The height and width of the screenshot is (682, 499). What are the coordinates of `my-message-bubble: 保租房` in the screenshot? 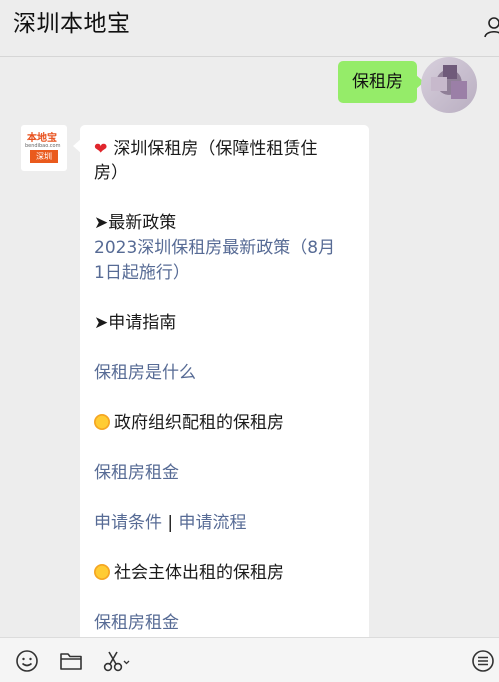 It's located at (381, 82).